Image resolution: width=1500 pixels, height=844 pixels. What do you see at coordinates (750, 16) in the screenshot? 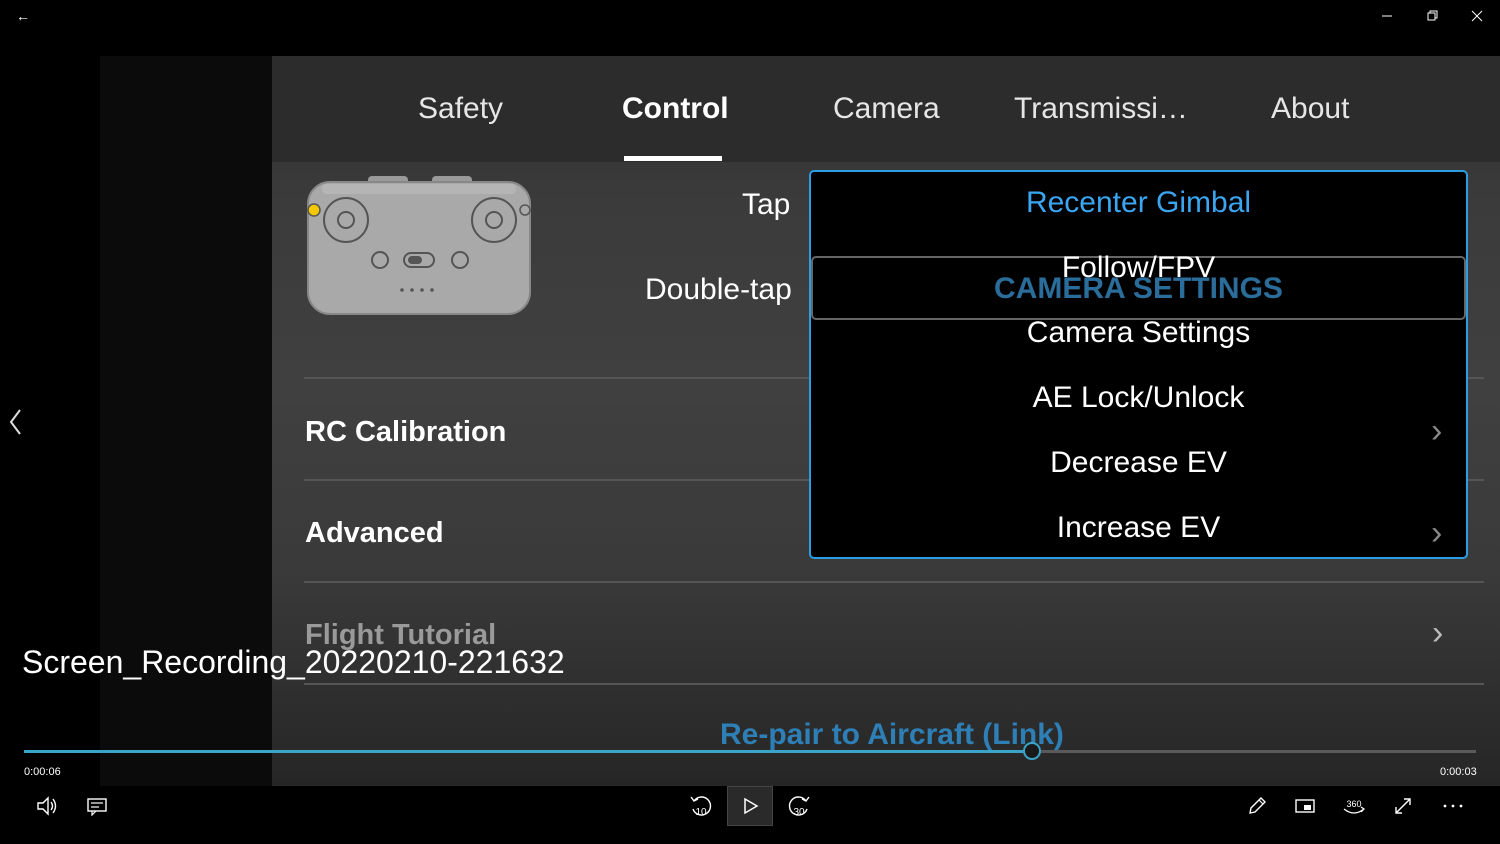
I see `window-titlebar: ←` at bounding box center [750, 16].